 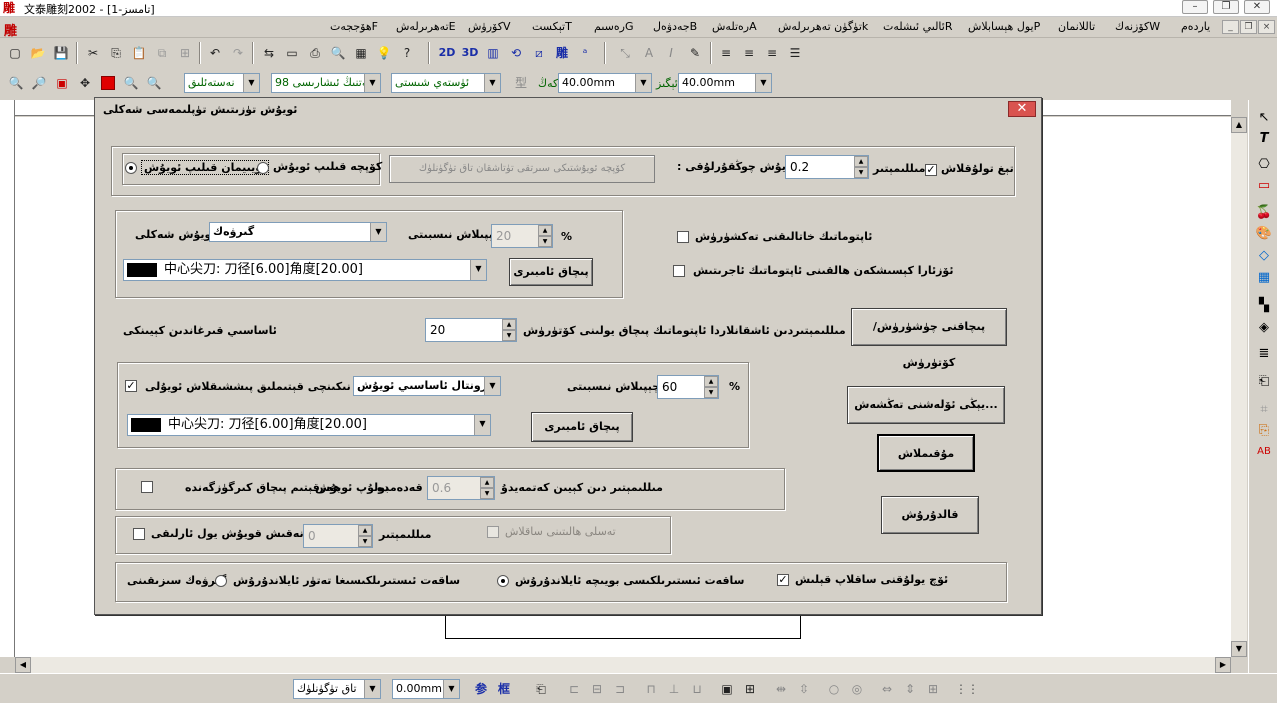 What do you see at coordinates (623, 665) in the screenshot?
I see `horizontal-scrollbar: ◀ ▶` at bounding box center [623, 665].